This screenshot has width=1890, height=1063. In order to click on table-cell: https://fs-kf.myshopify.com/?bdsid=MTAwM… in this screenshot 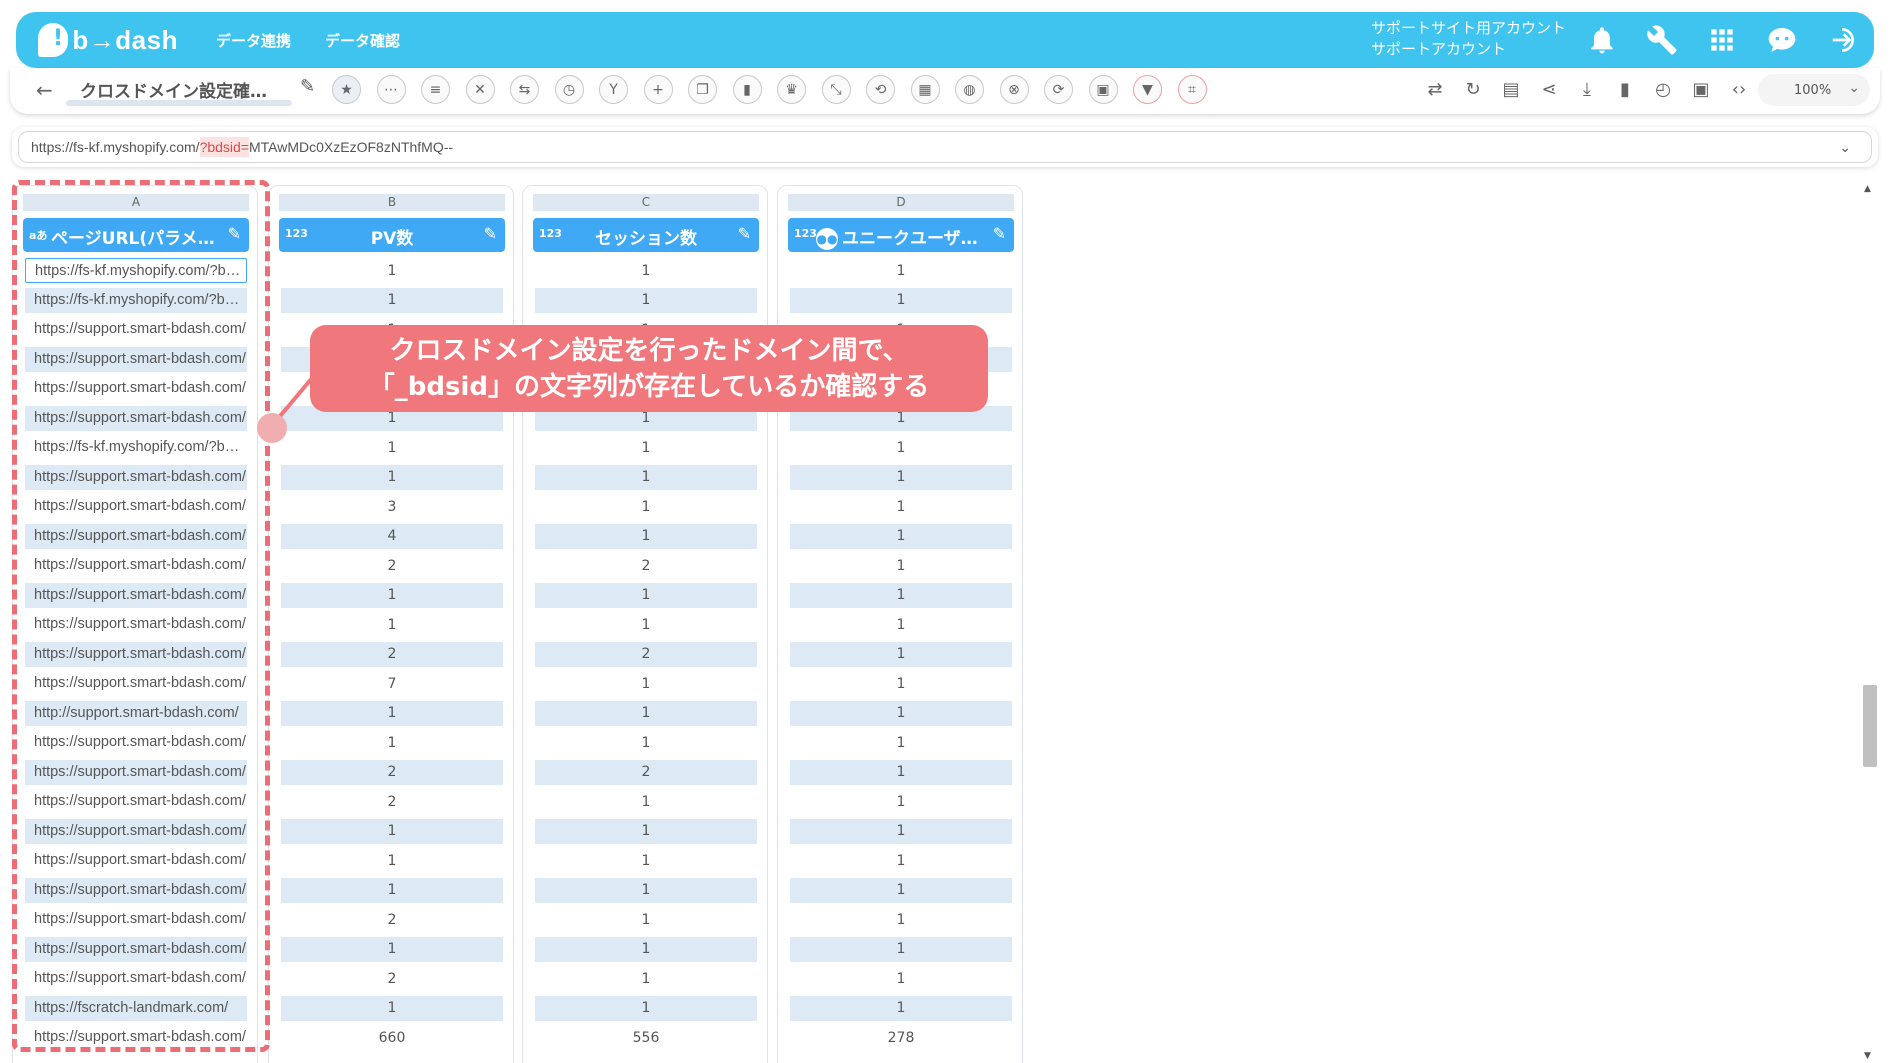, I will do `click(136, 271)`.